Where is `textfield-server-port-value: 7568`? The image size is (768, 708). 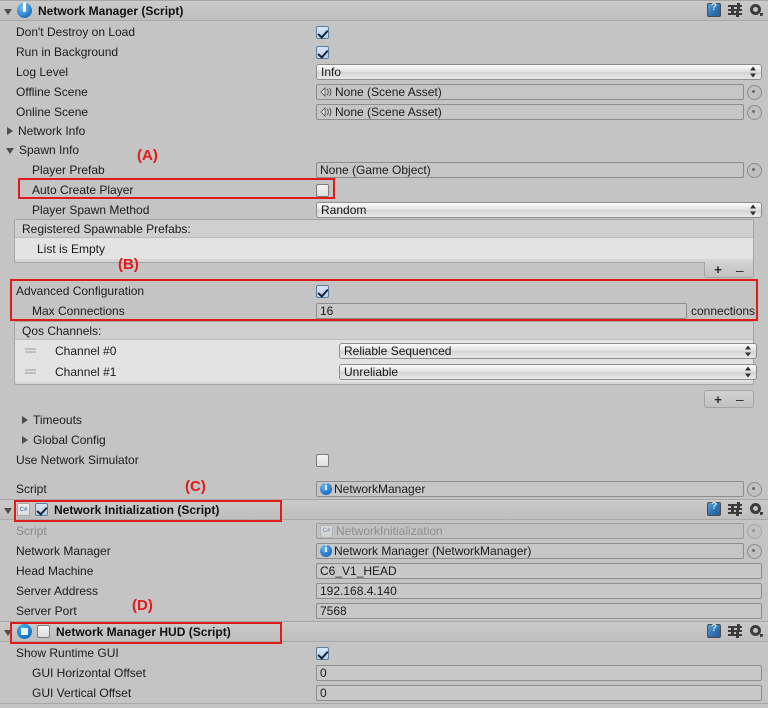 textfield-server-port-value: 7568 is located at coordinates (333, 611).